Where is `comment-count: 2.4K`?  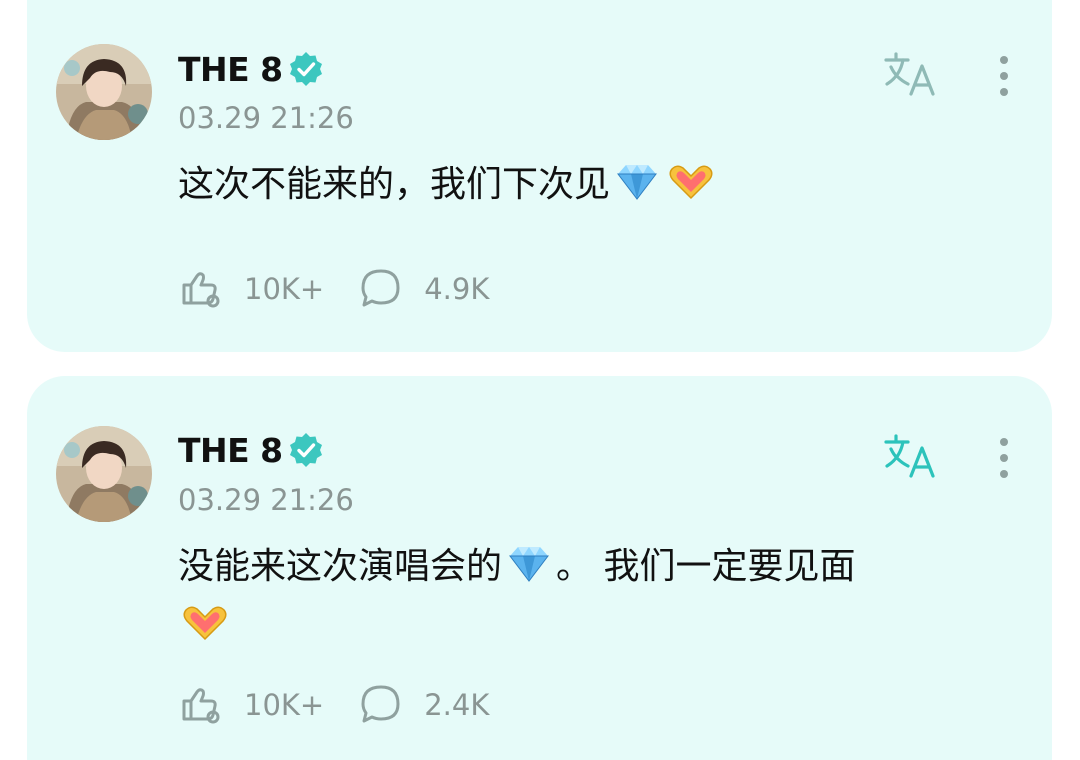
comment-count: 2.4K is located at coordinates (457, 705).